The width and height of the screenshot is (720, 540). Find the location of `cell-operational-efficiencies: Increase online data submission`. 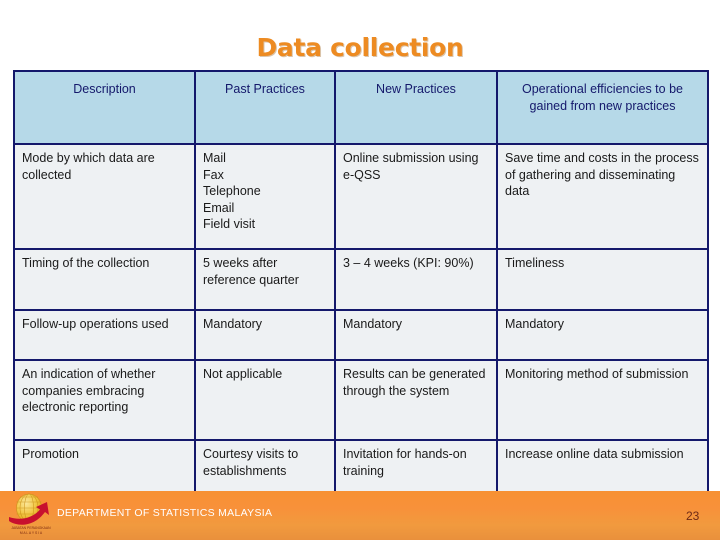

cell-operational-efficiencies: Increase online data submission is located at coordinates (602, 467).